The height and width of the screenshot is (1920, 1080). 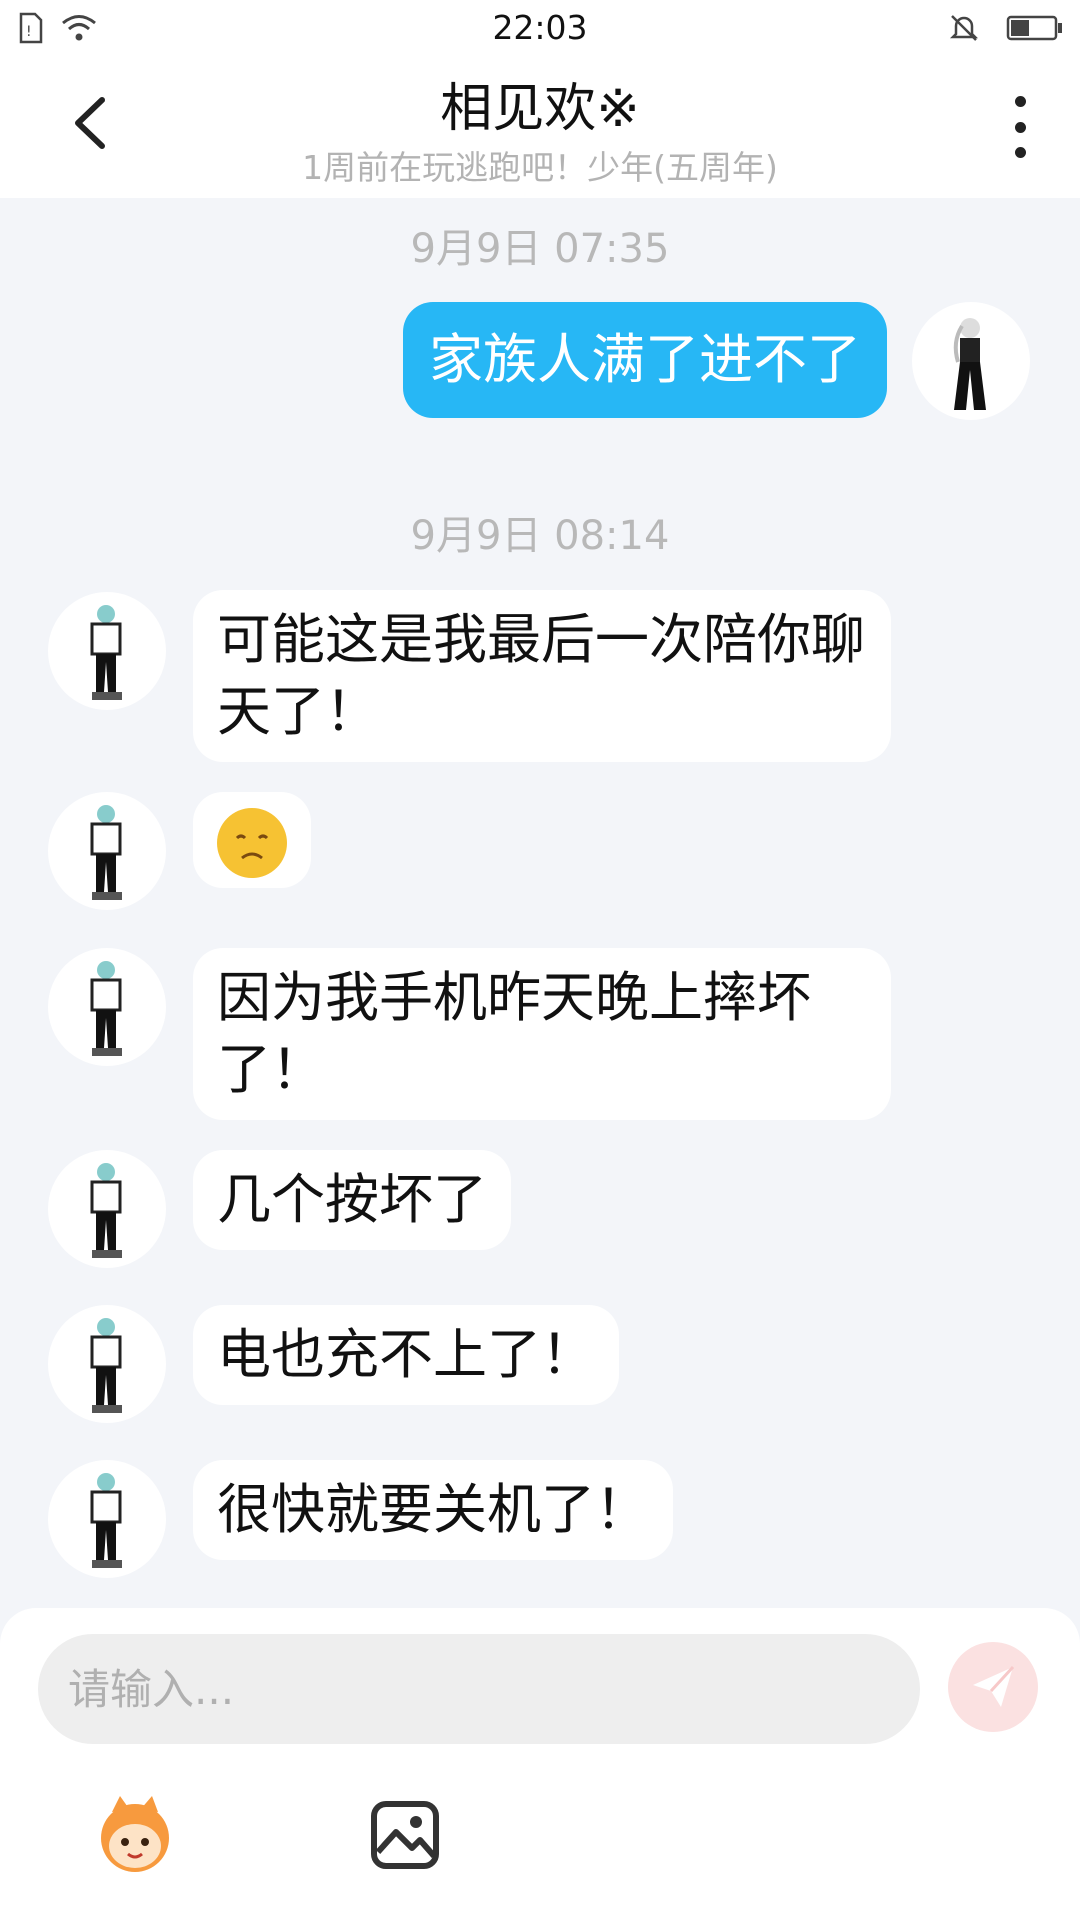 I want to click on send-button, so click(x=993, y=1687).